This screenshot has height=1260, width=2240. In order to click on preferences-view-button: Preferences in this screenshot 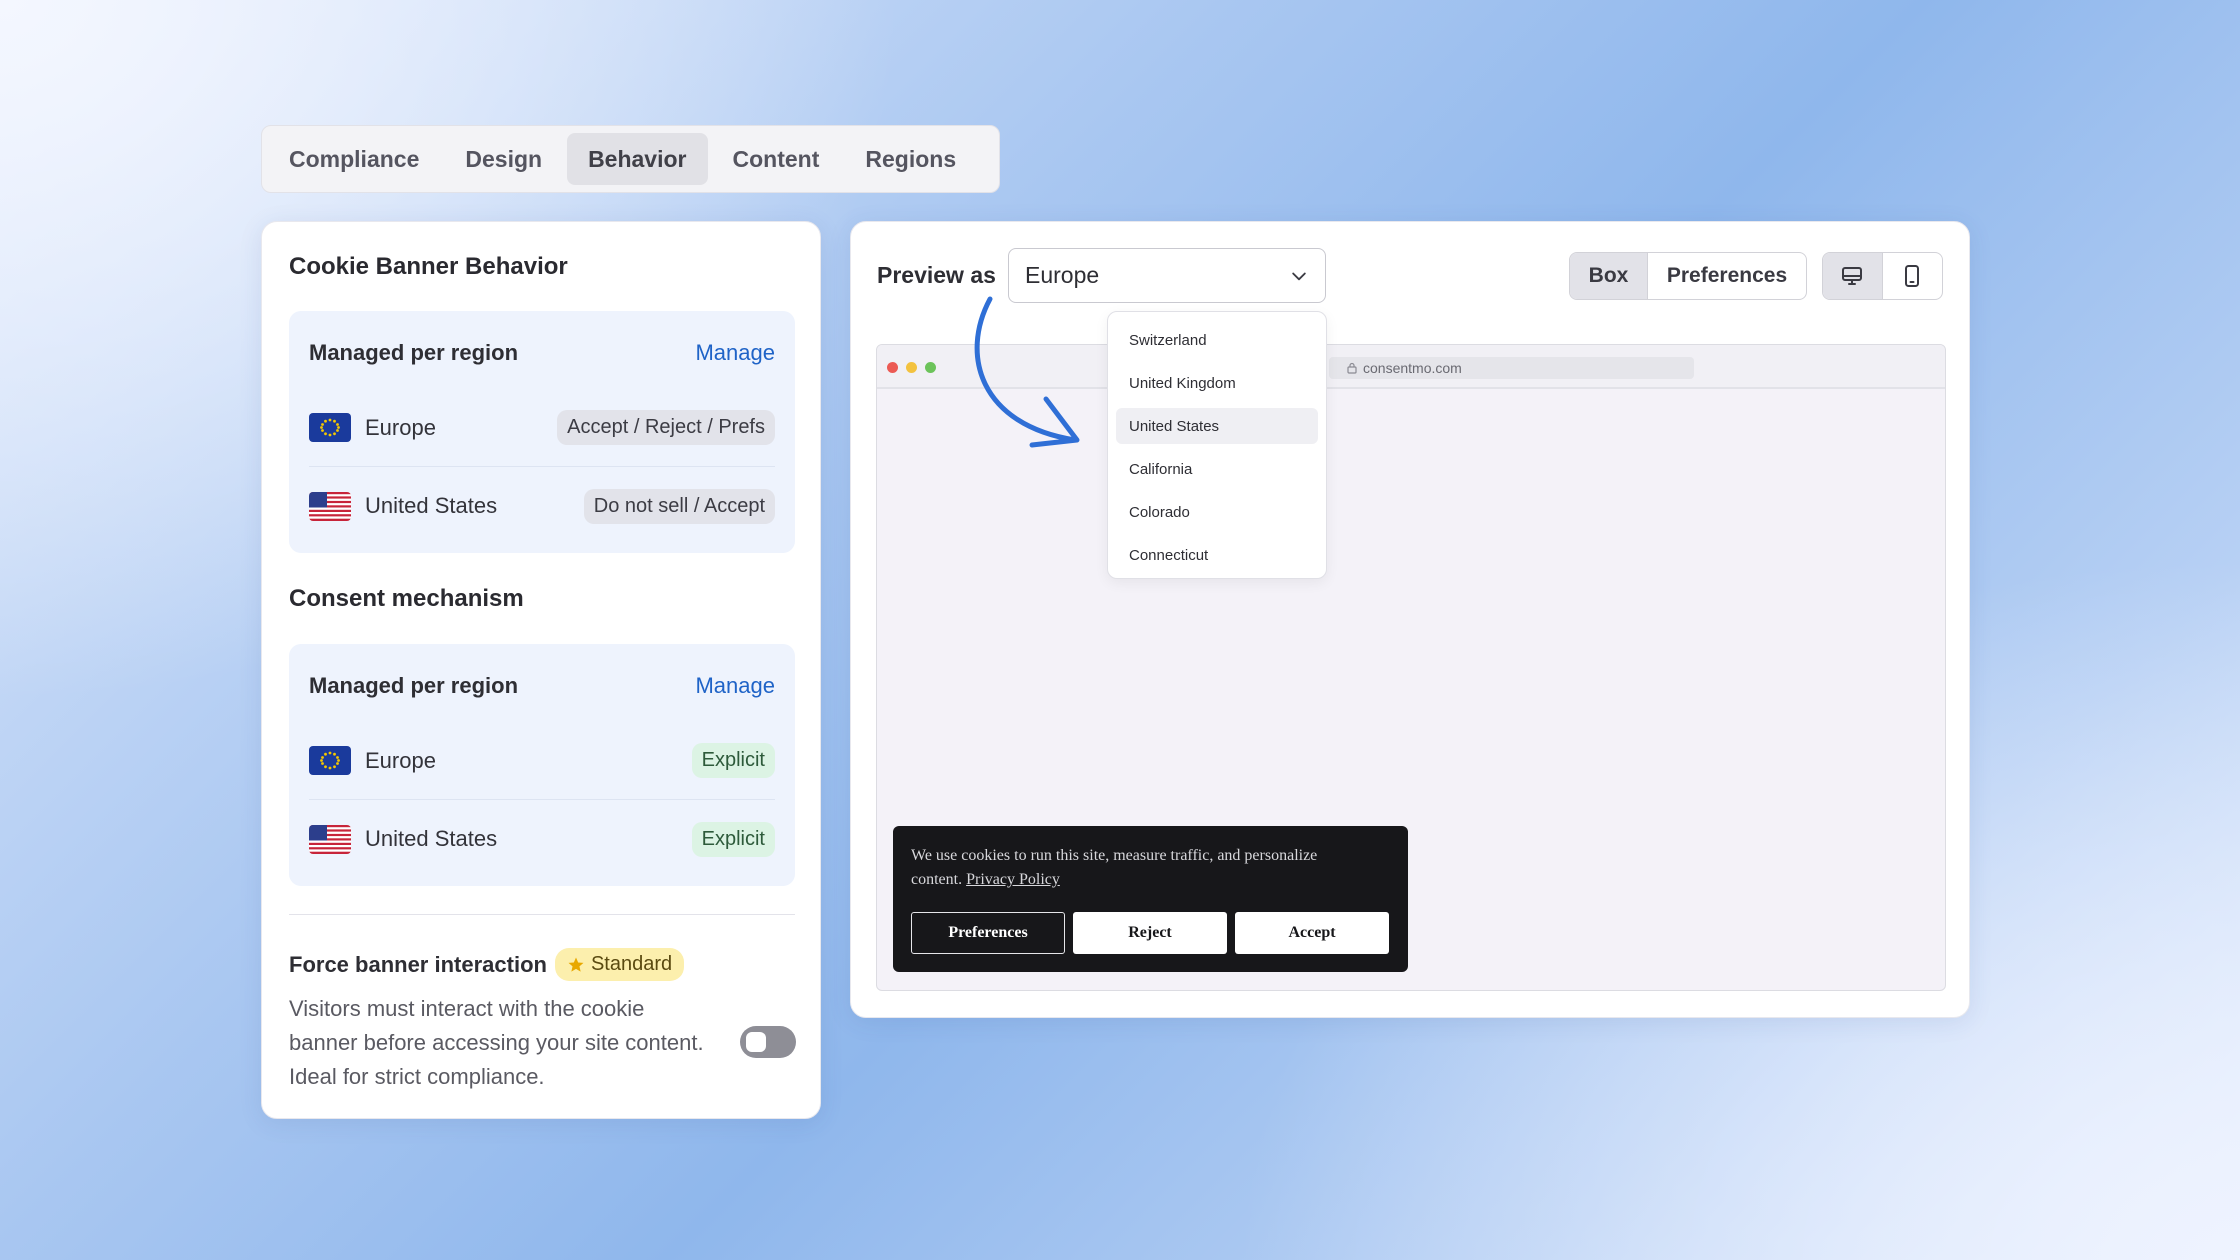, I will do `click(1727, 276)`.